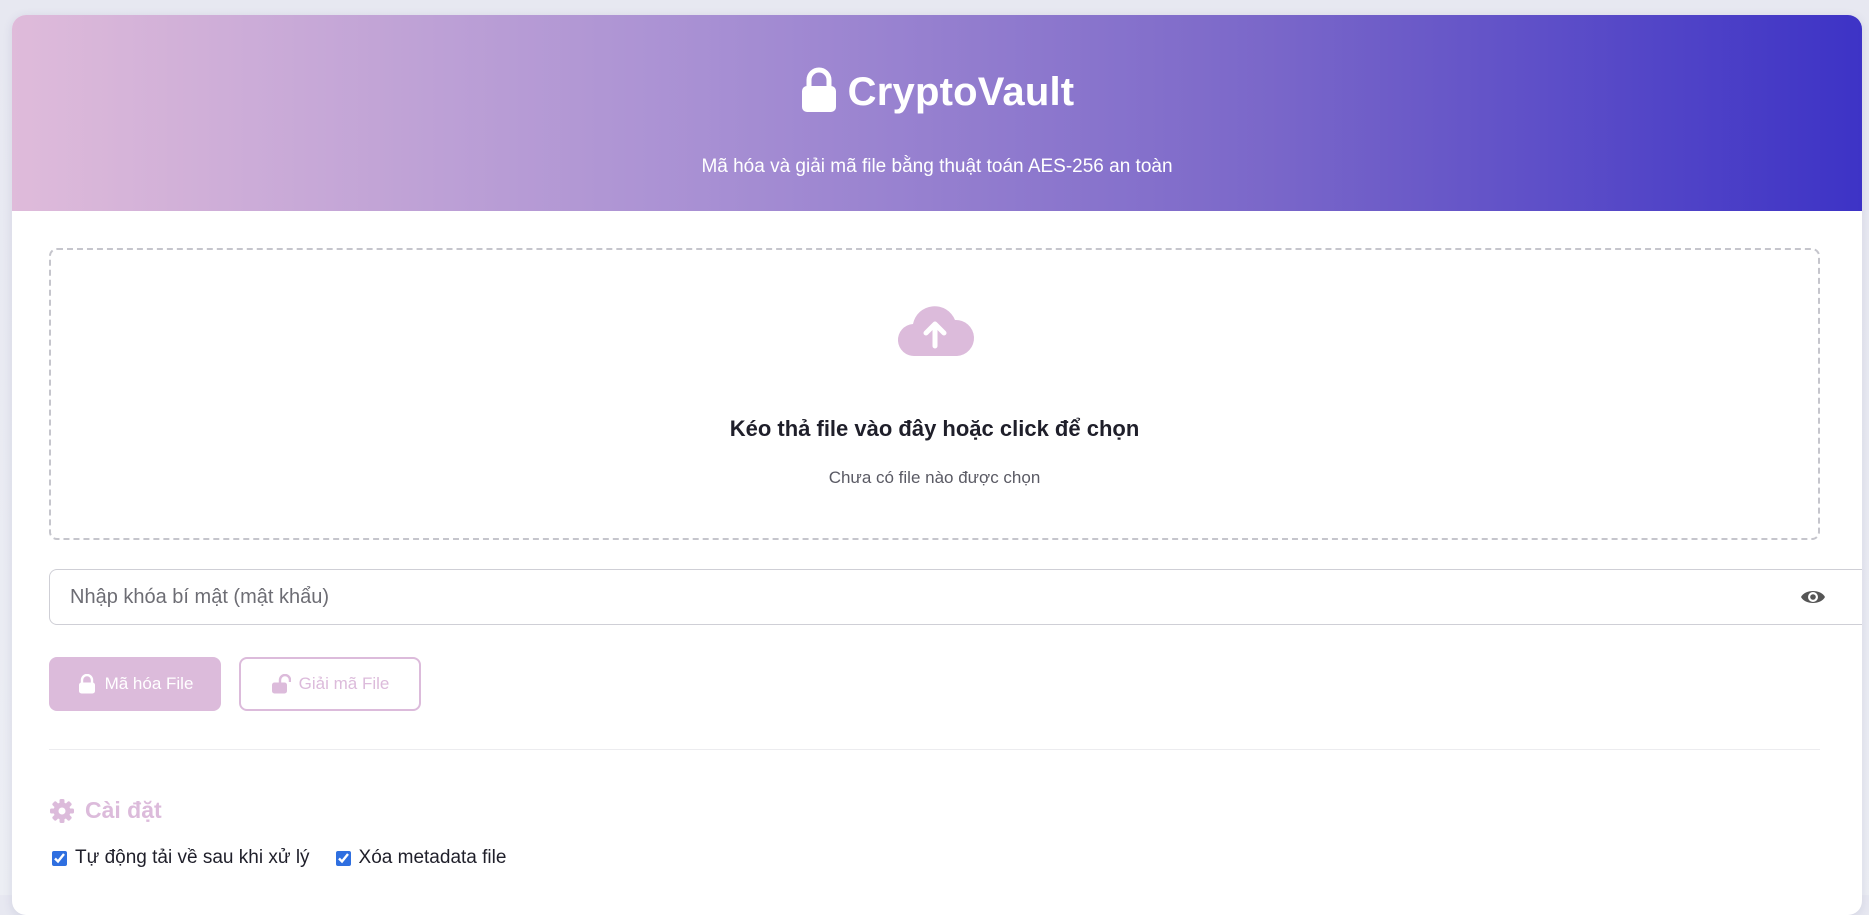  I want to click on eye-icon, so click(1813, 597).